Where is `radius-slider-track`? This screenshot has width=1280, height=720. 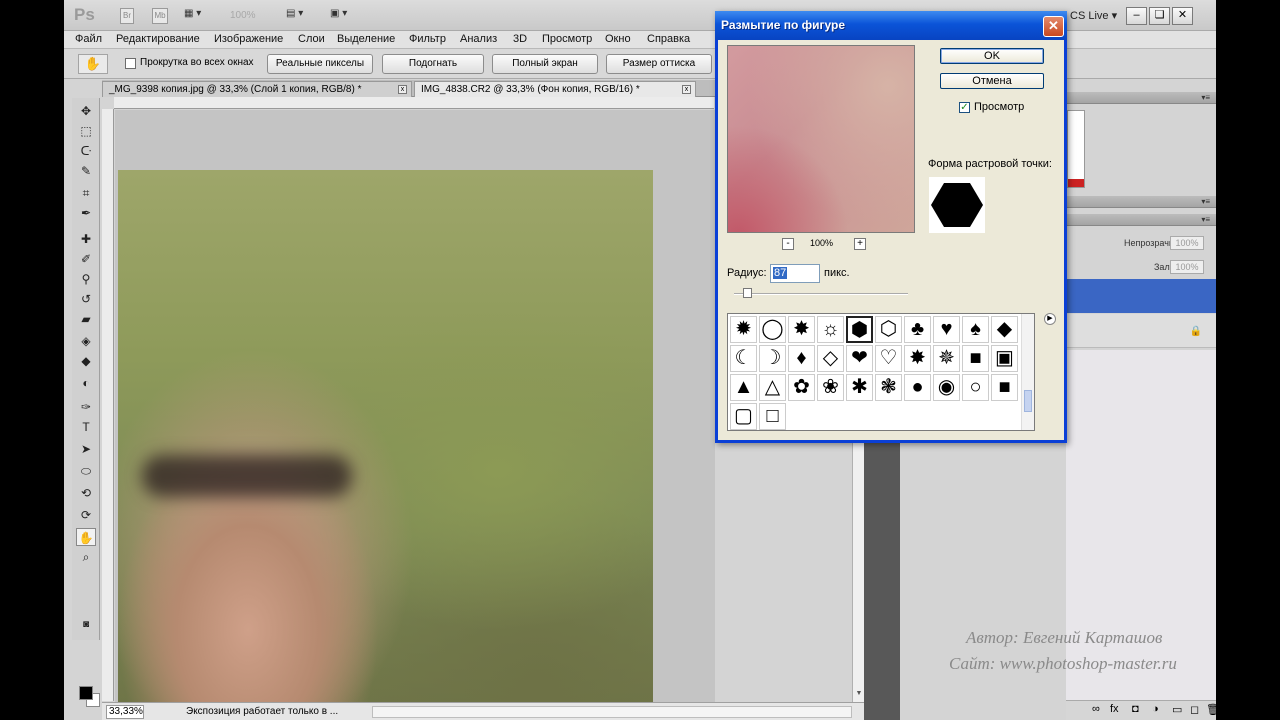
radius-slider-track is located at coordinates (821, 294).